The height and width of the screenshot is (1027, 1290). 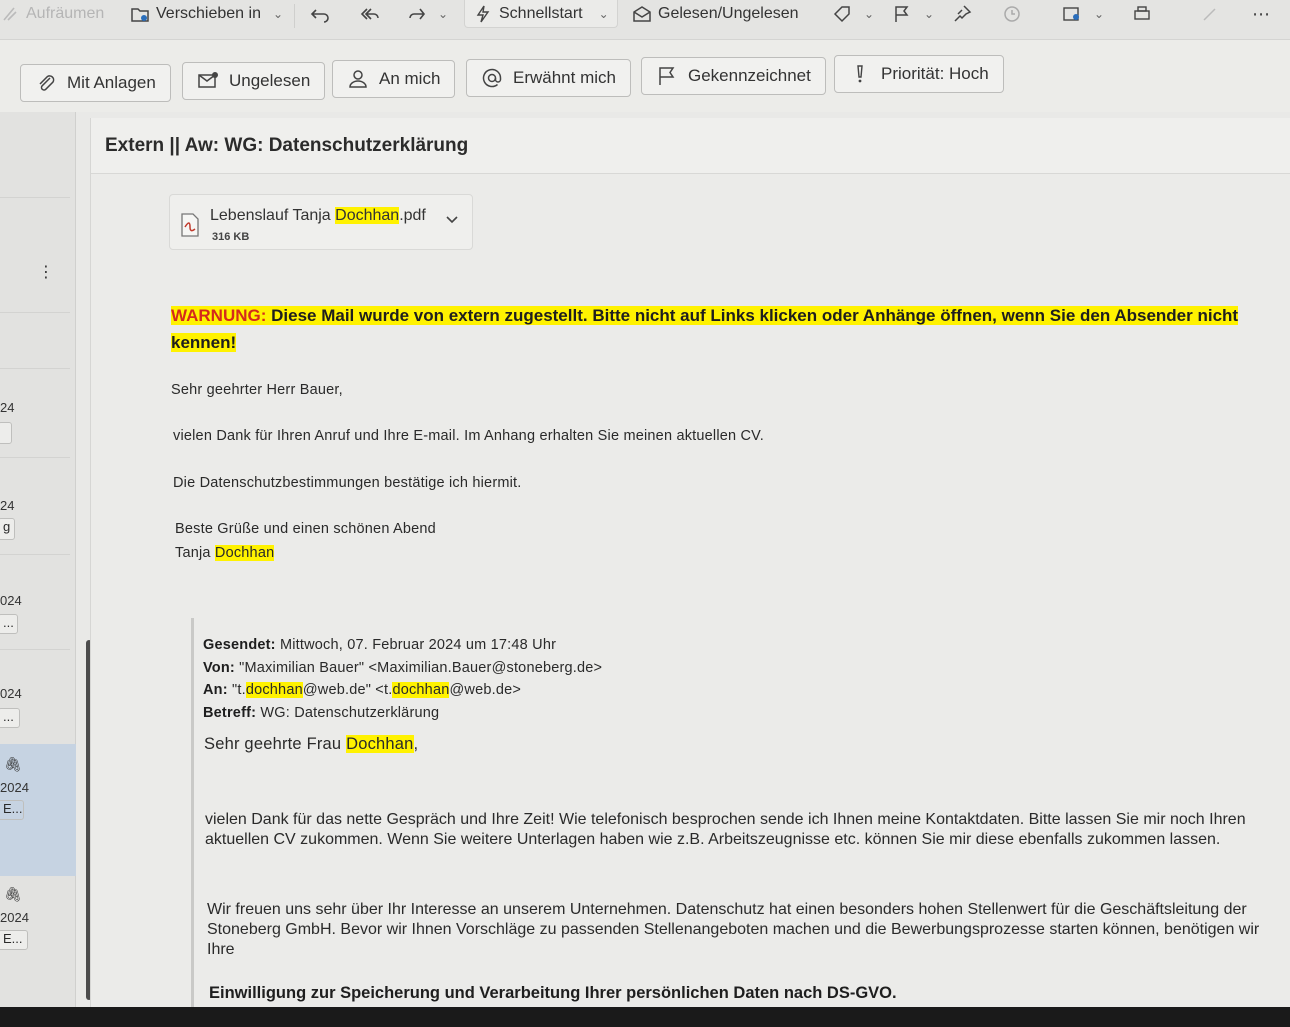 What do you see at coordinates (311, 744) in the screenshot?
I see `quoted-greeting: Sehr geehrte Frau Dochhan,` at bounding box center [311, 744].